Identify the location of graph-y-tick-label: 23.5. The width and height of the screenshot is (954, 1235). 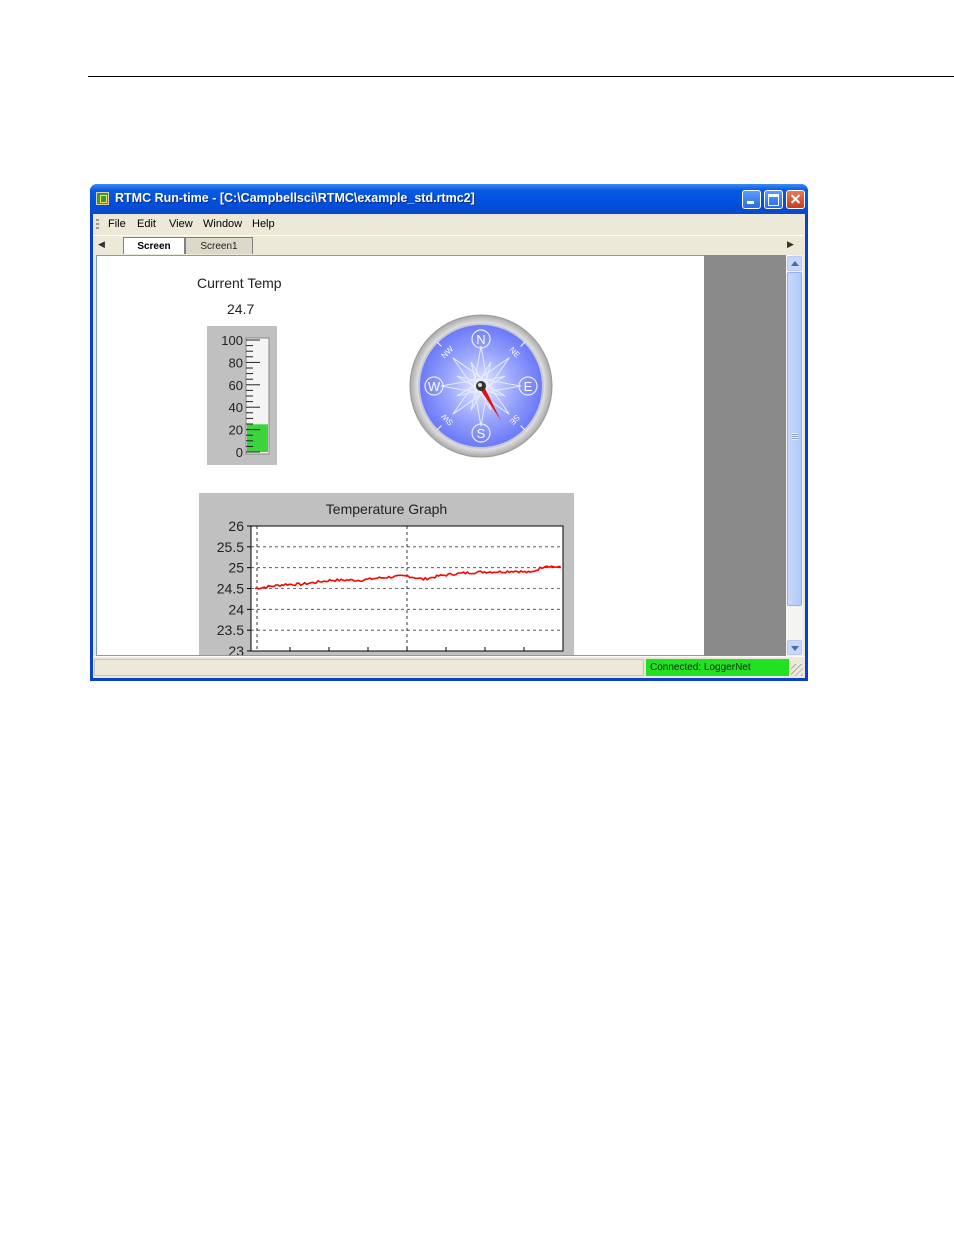
(230, 630).